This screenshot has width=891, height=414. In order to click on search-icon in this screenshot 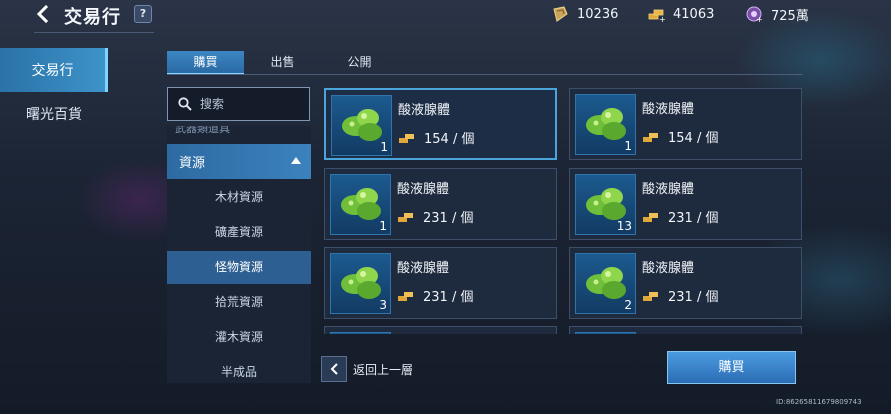, I will do `click(185, 104)`.